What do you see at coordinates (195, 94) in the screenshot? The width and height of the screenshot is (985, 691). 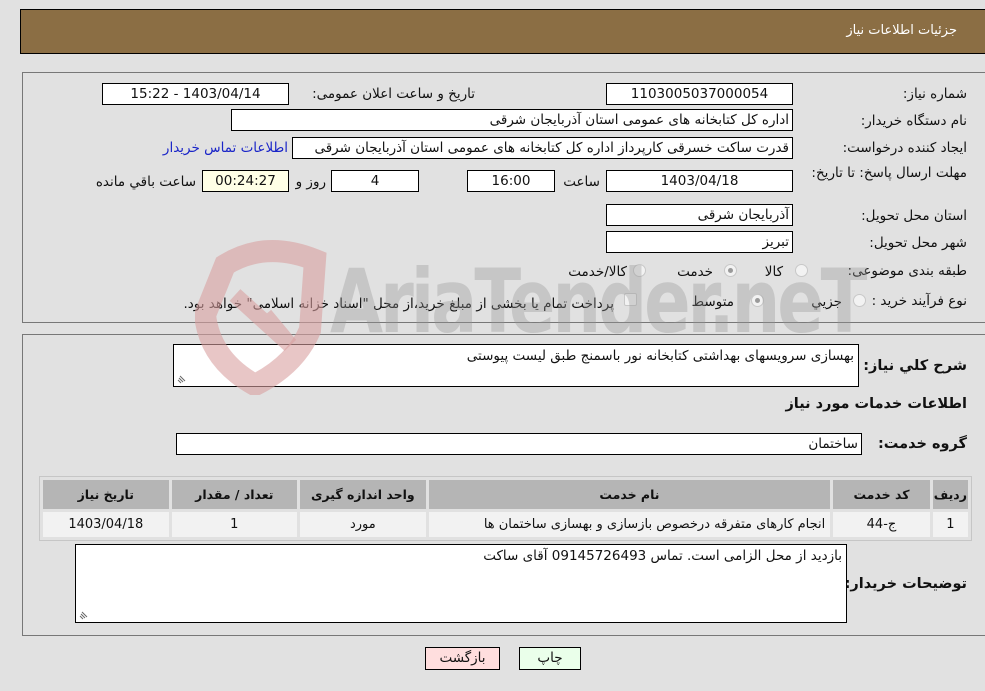 I see `announce-datetime-field: 1403/04/14 - 15:22` at bounding box center [195, 94].